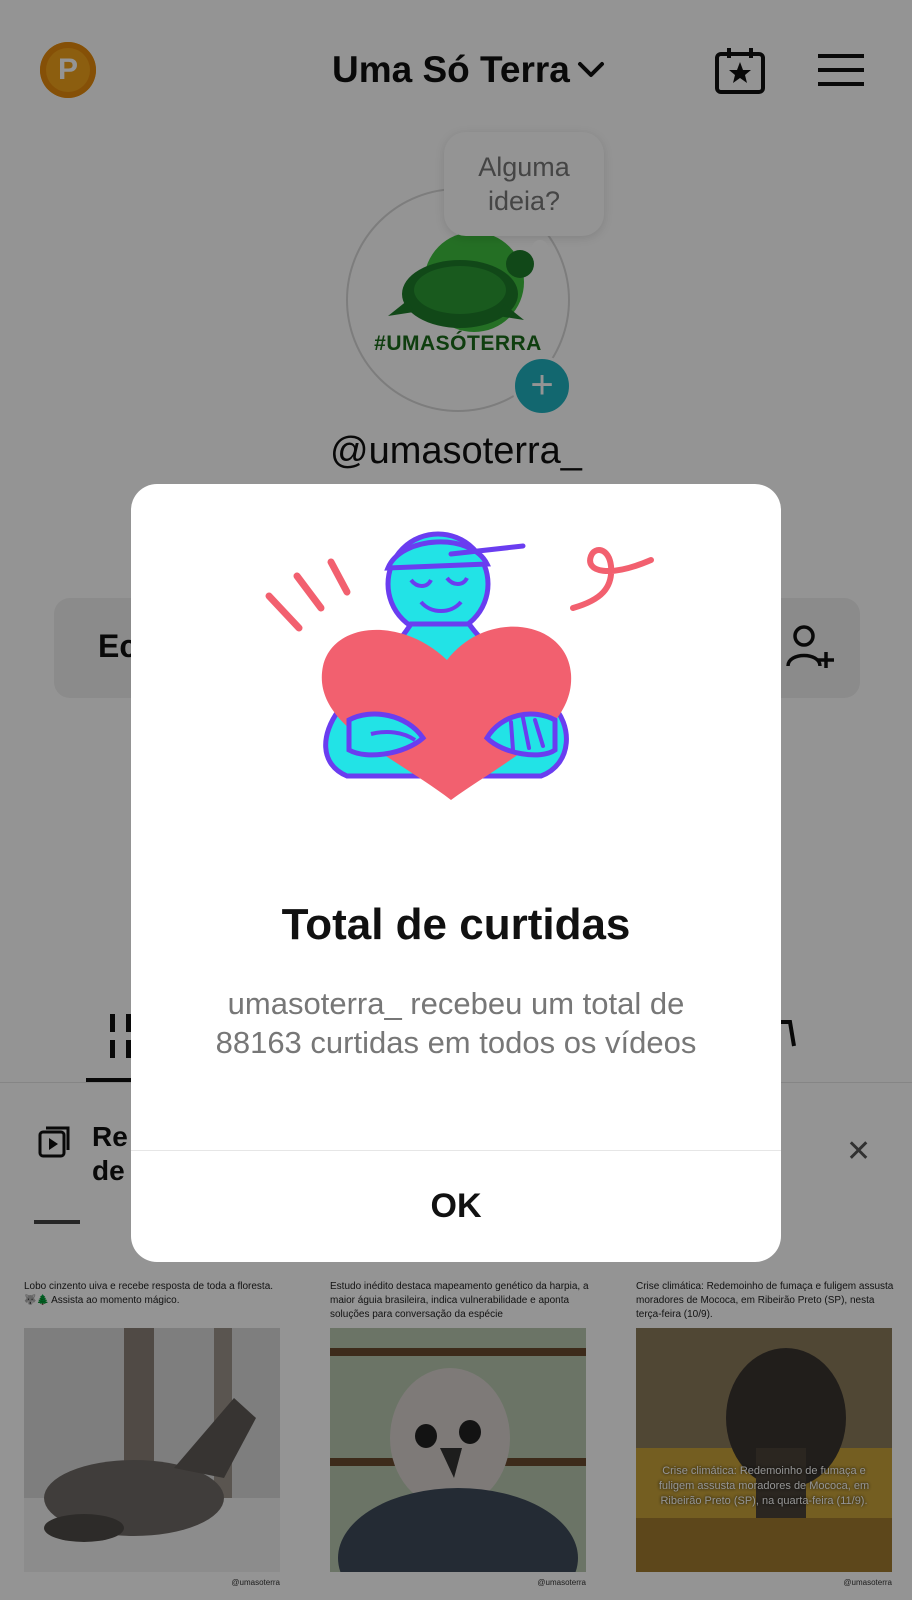 The height and width of the screenshot is (1600, 912). Describe the element at coordinates (459, 665) in the screenshot. I see `heart-hug-illustration` at that location.